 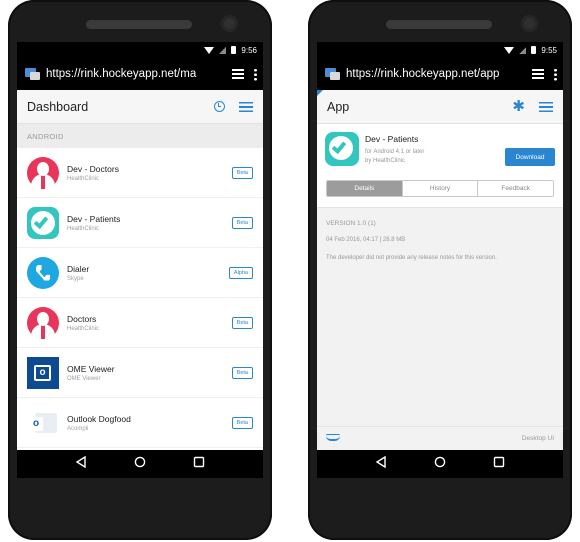 I want to click on browser-url-bar: https://rink.hockeyapp.net/ma, so click(x=140, y=74).